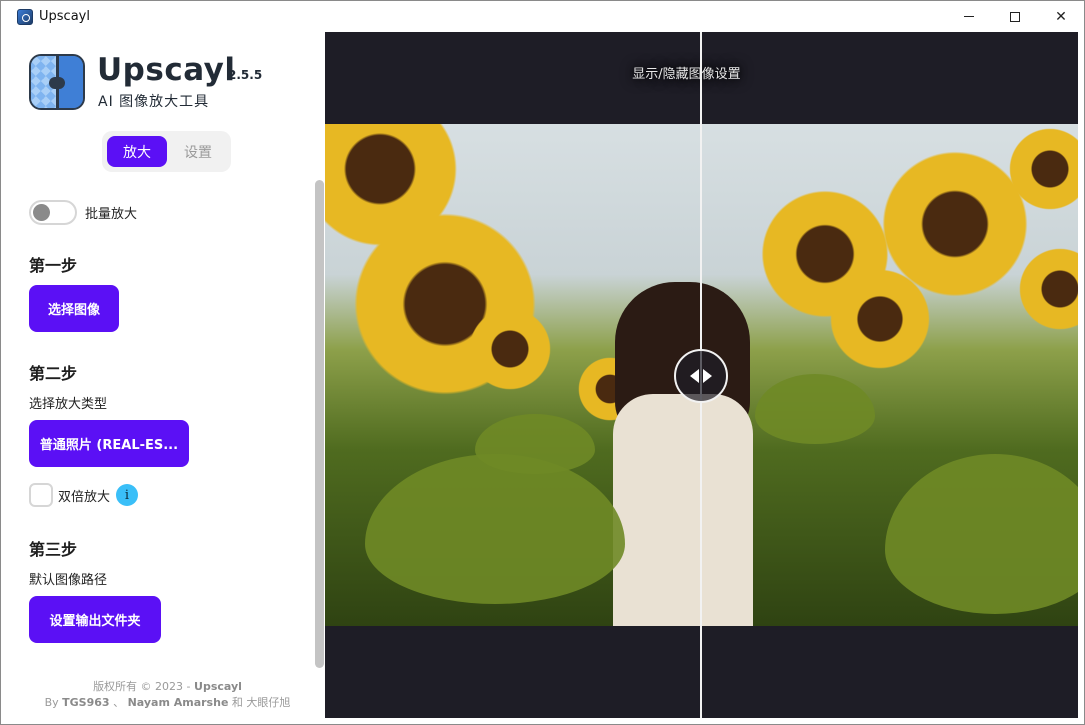 The image size is (1085, 725). I want to click on minimize-button, so click(969, 16).